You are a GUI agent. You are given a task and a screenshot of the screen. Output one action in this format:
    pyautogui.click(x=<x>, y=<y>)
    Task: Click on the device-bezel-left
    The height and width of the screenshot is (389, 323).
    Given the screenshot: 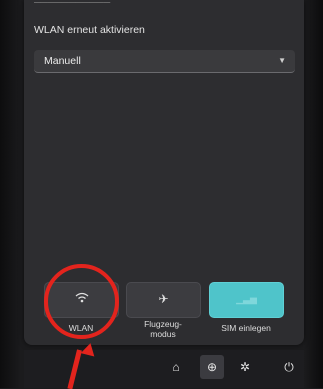 What is the action you would take?
    pyautogui.click(x=10, y=194)
    